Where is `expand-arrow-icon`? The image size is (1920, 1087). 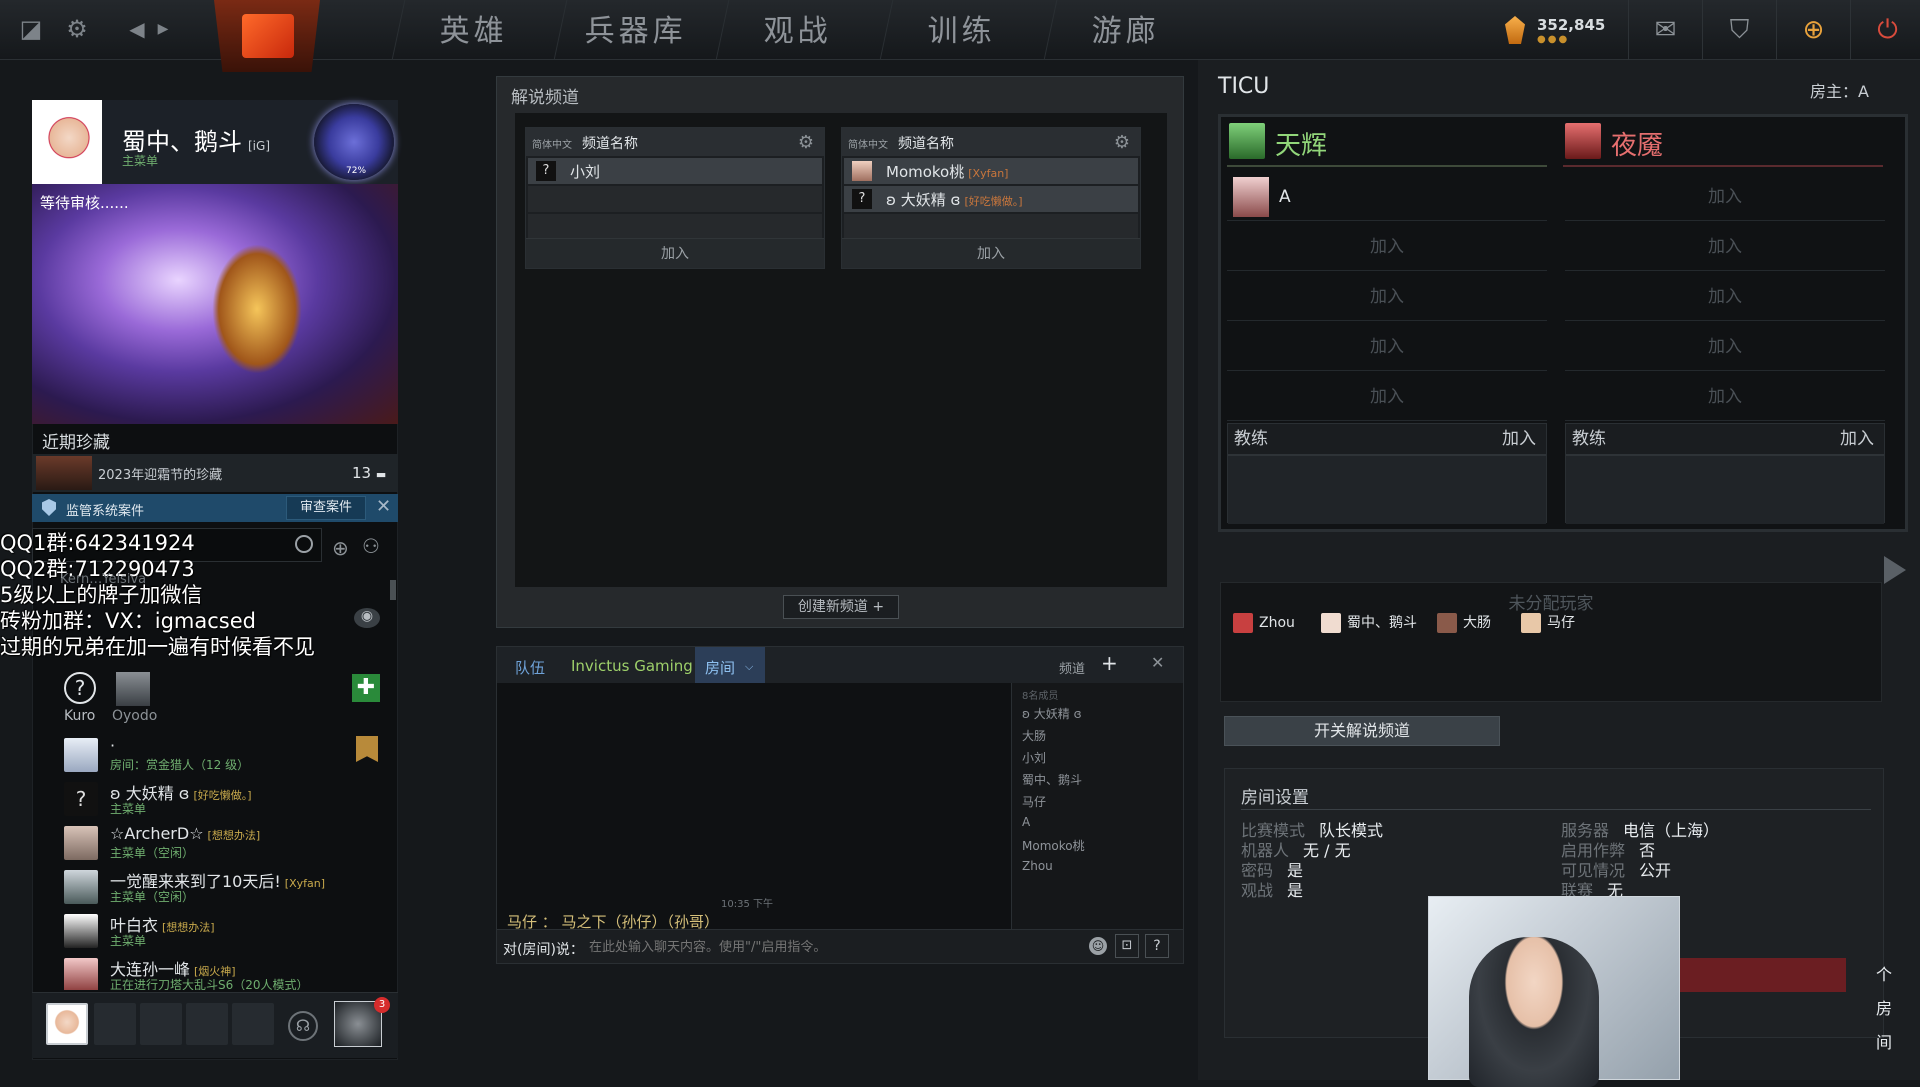
expand-arrow-icon is located at coordinates (1895, 570).